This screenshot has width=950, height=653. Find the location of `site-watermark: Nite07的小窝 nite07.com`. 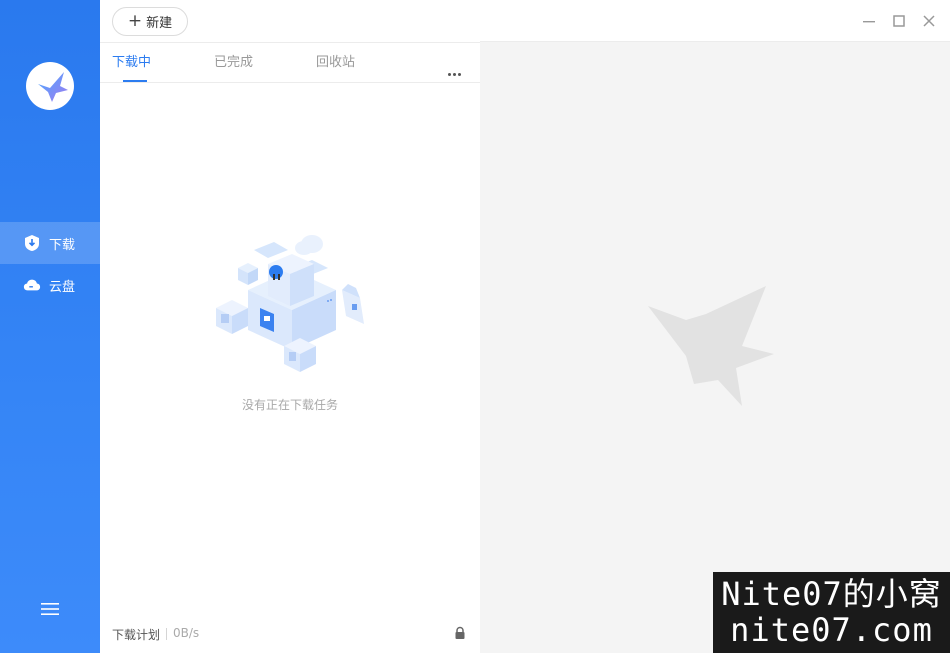

site-watermark: Nite07的小窝 nite07.com is located at coordinates (831, 612).